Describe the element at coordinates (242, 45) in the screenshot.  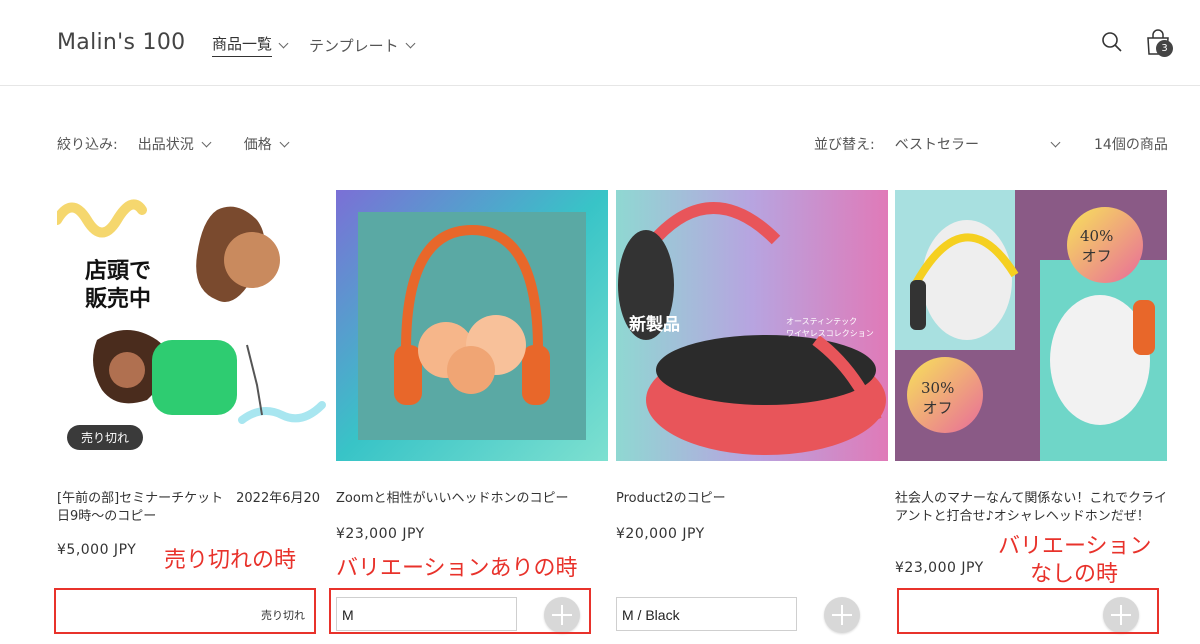
I see `nav-label: 商品一覧` at that location.